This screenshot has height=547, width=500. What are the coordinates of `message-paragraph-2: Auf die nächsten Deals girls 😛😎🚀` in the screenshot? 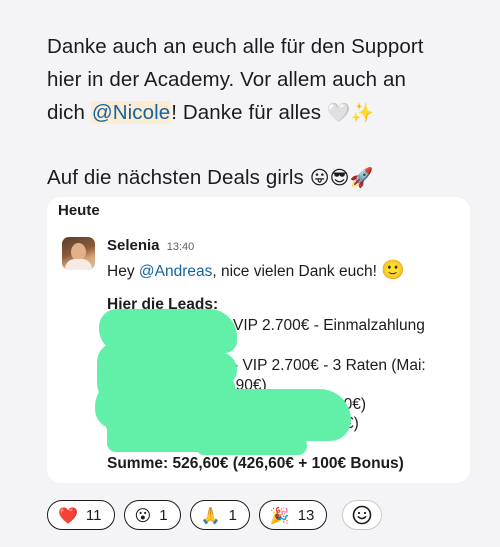 It's located at (262, 178).